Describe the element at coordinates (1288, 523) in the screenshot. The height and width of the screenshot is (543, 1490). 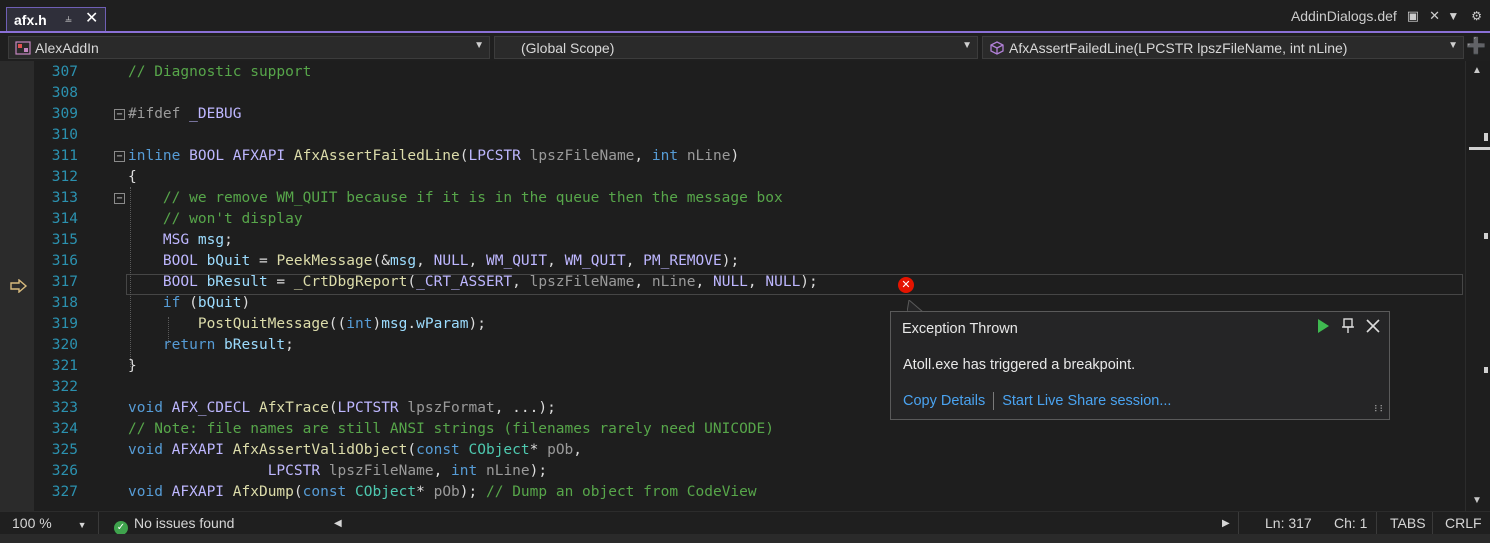
I see `line-indicator: Ln: 317` at that location.